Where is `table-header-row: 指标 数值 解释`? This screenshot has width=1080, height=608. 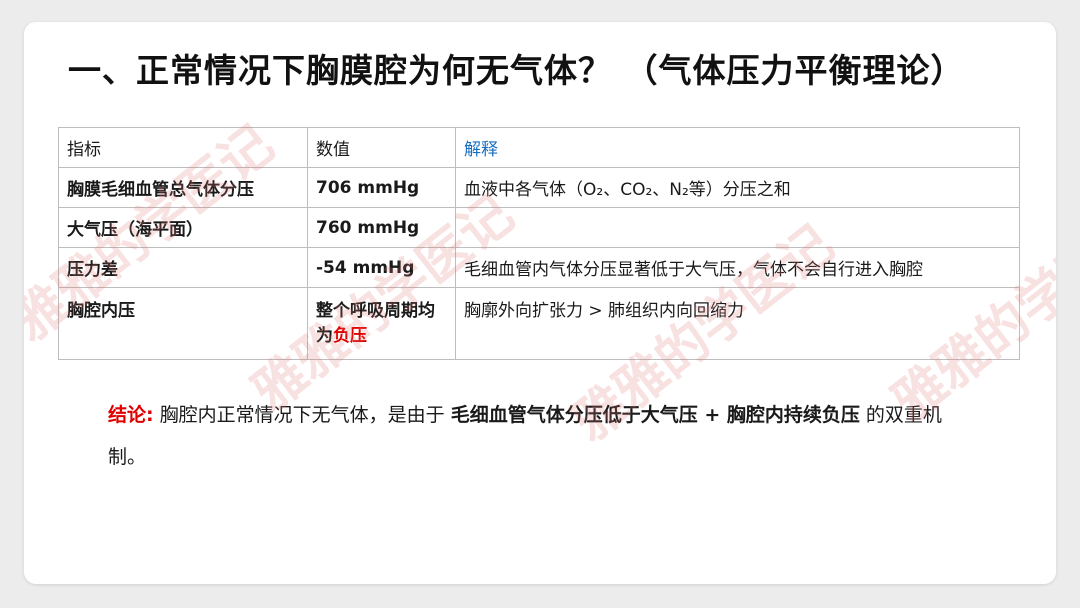
table-header-row: 指标 数值 解释 is located at coordinates (539, 147).